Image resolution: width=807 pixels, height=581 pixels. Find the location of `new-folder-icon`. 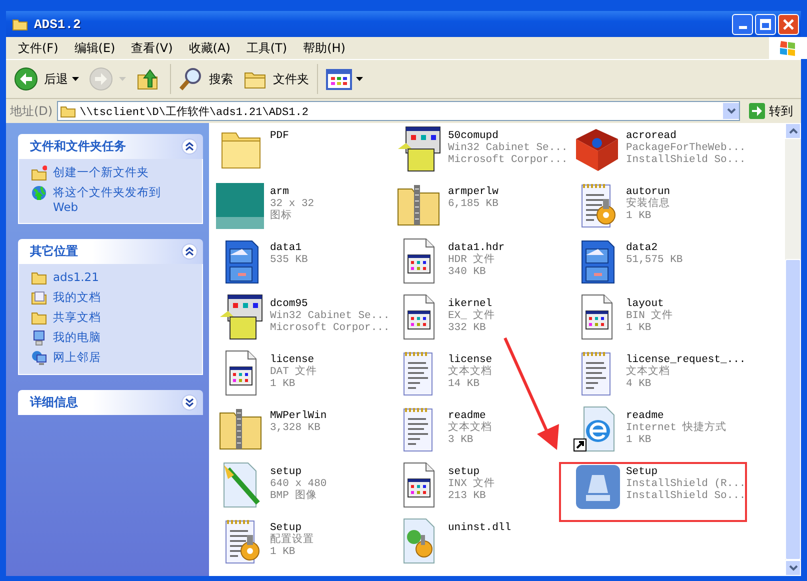

new-folder-icon is located at coordinates (39, 173).